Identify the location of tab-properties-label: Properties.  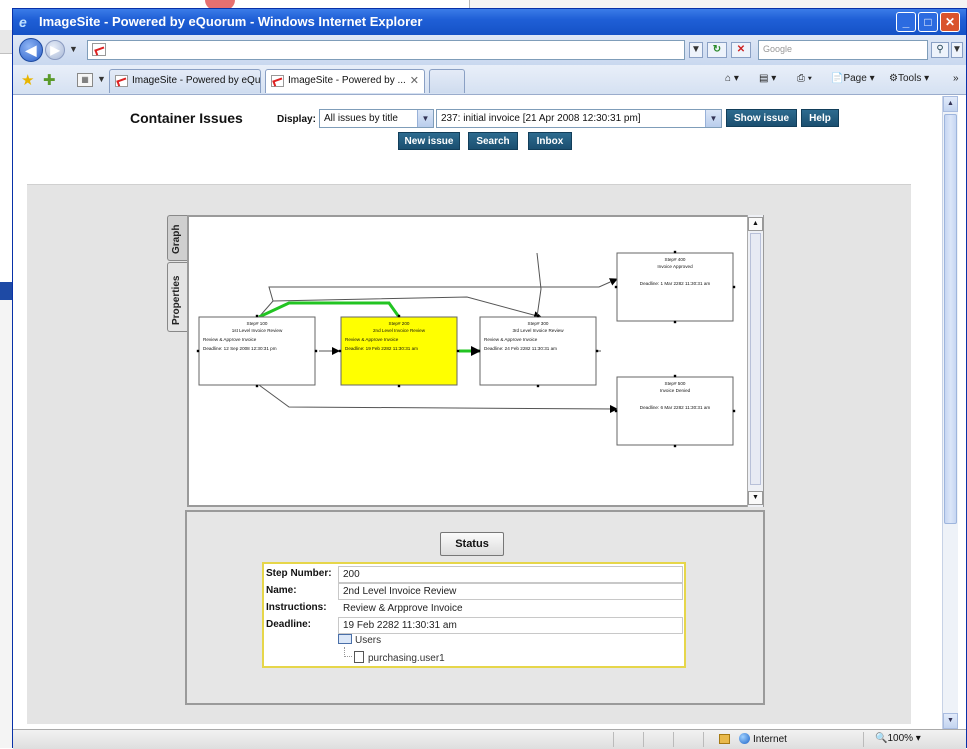
(176, 300).